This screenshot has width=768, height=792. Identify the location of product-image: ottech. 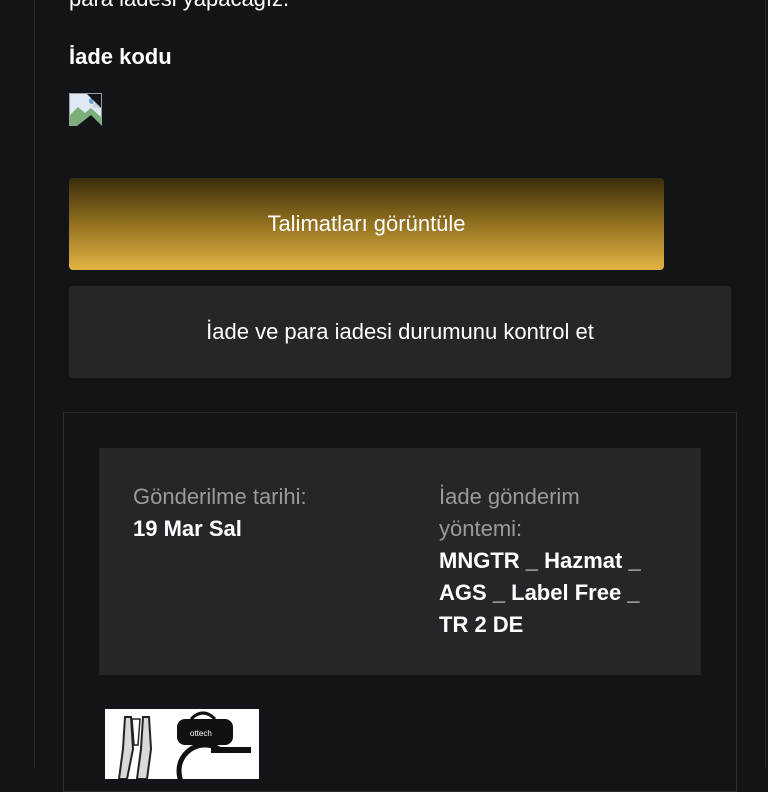
(182, 744).